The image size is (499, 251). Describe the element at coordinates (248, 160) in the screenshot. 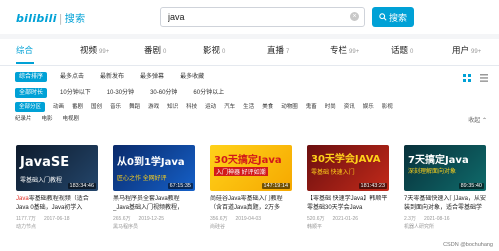

I see `thumbnail-title: 30天搞定Java` at that location.